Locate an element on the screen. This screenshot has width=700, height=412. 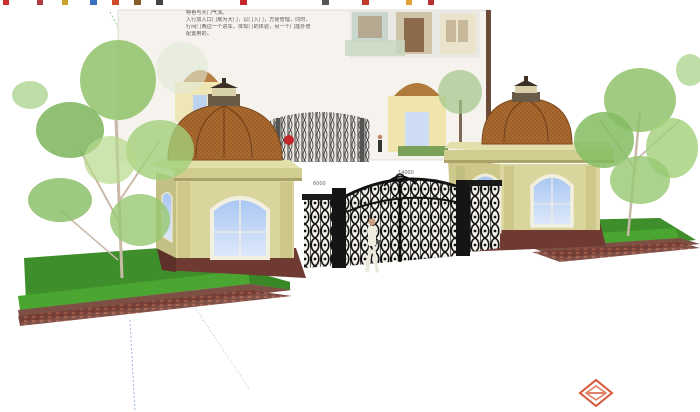
dimension-label-left: 6000 is located at coordinates (319, 184).